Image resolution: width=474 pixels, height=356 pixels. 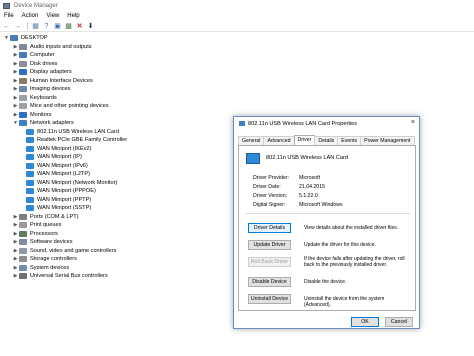 What do you see at coordinates (52, 81) in the screenshot?
I see `tree-item-hid: ▶ Human Interface Devices` at bounding box center [52, 81].